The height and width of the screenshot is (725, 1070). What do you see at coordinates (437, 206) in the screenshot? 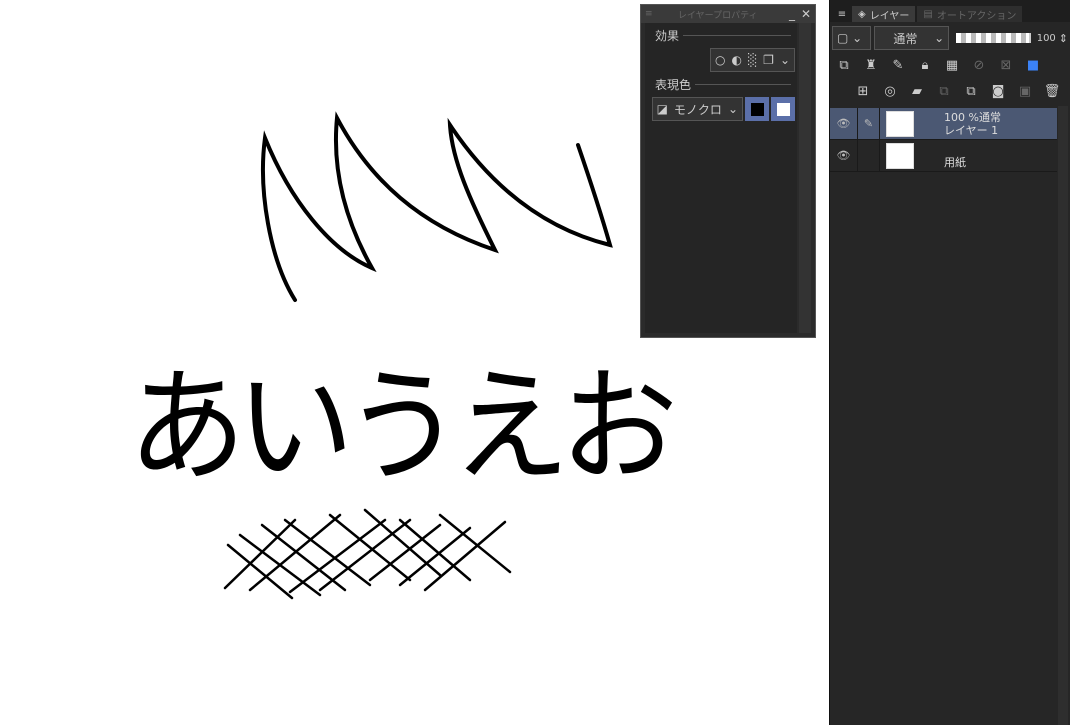
I see `stroke-zigzag` at bounding box center [437, 206].